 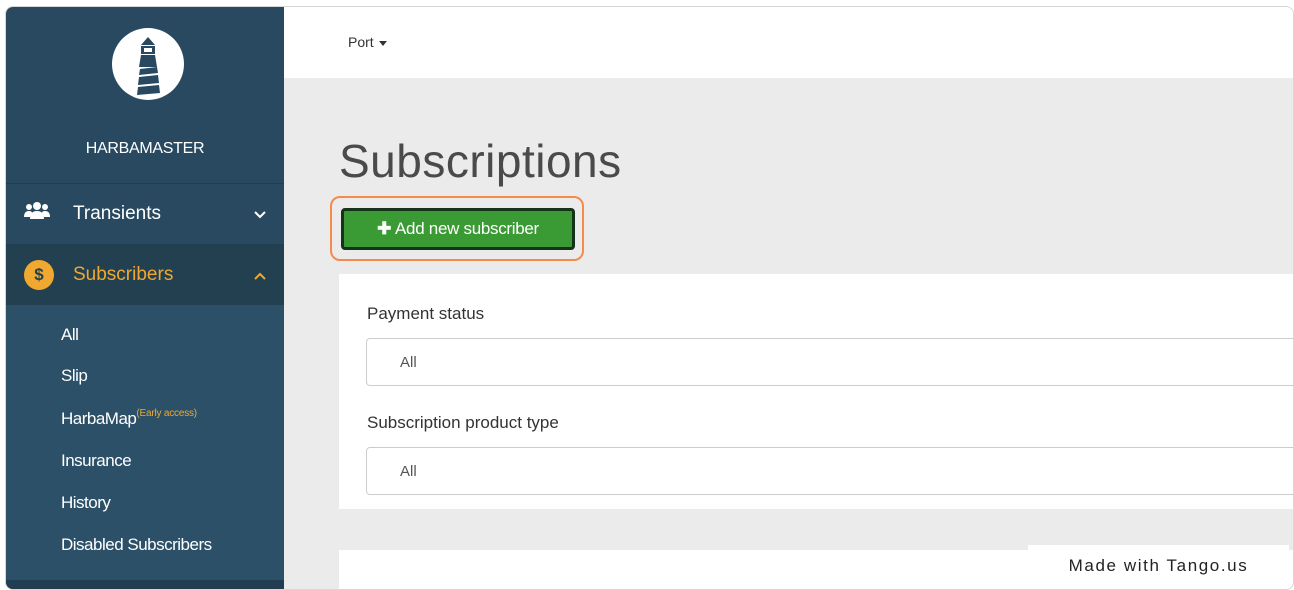 What do you see at coordinates (467, 228) in the screenshot?
I see `add-button-label: Add new subscriber` at bounding box center [467, 228].